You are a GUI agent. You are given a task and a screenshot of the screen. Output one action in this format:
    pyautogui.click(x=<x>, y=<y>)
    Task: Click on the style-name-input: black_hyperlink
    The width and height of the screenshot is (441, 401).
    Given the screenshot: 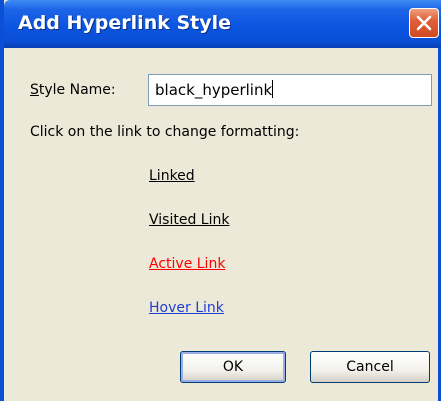 What is the action you would take?
    pyautogui.click(x=290, y=90)
    